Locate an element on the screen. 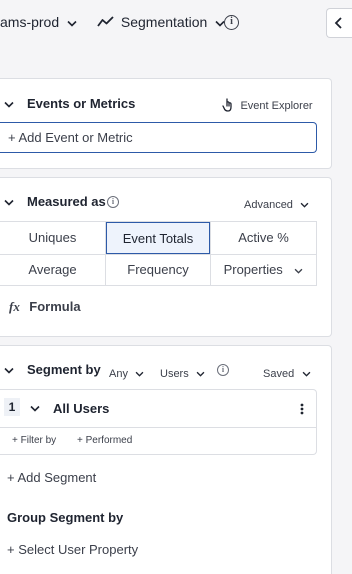  group-segment-title: Group Segment by is located at coordinates (65, 517).